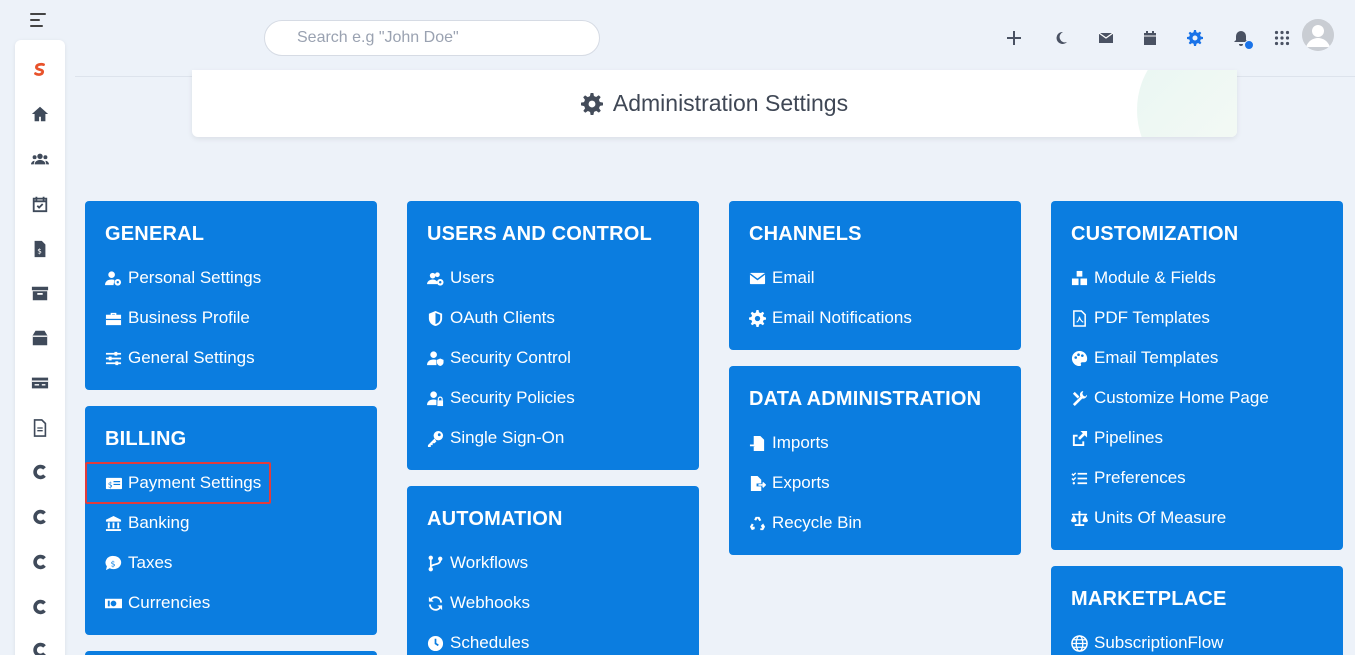  What do you see at coordinates (817, 522) in the screenshot?
I see `link-label: Recycle Bin` at bounding box center [817, 522].